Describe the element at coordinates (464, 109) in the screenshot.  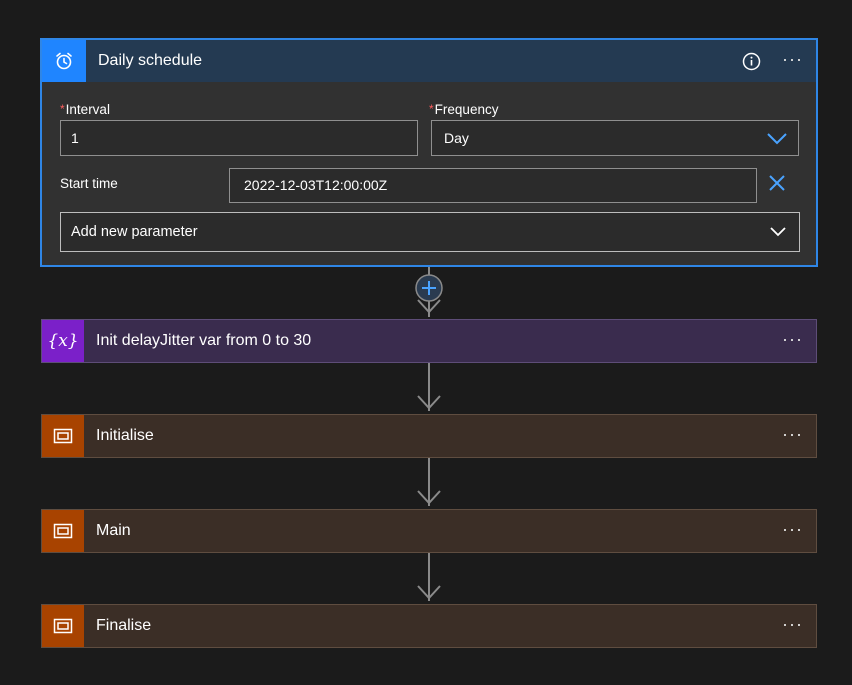
I see `frequency-label: *Frequency` at that location.